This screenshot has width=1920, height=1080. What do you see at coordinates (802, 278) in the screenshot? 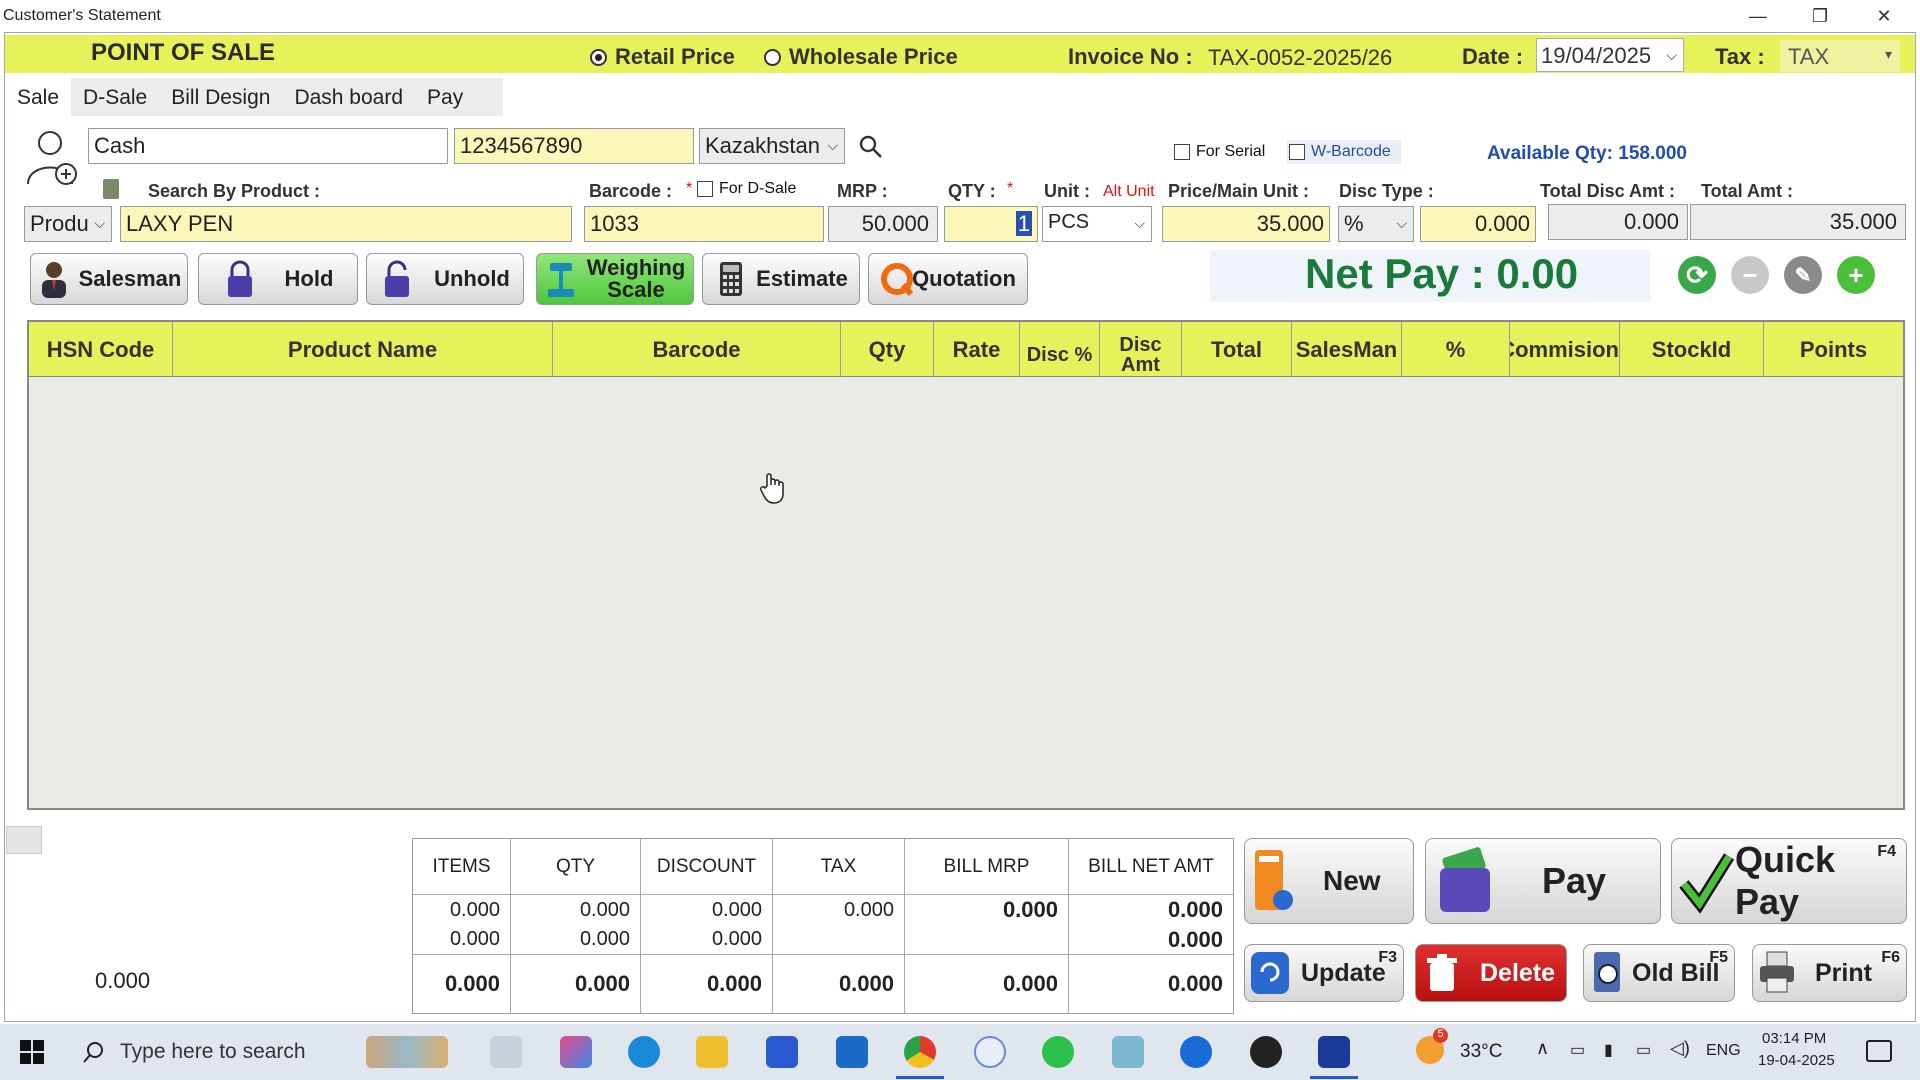
I see `estimate-label: Estimate` at bounding box center [802, 278].